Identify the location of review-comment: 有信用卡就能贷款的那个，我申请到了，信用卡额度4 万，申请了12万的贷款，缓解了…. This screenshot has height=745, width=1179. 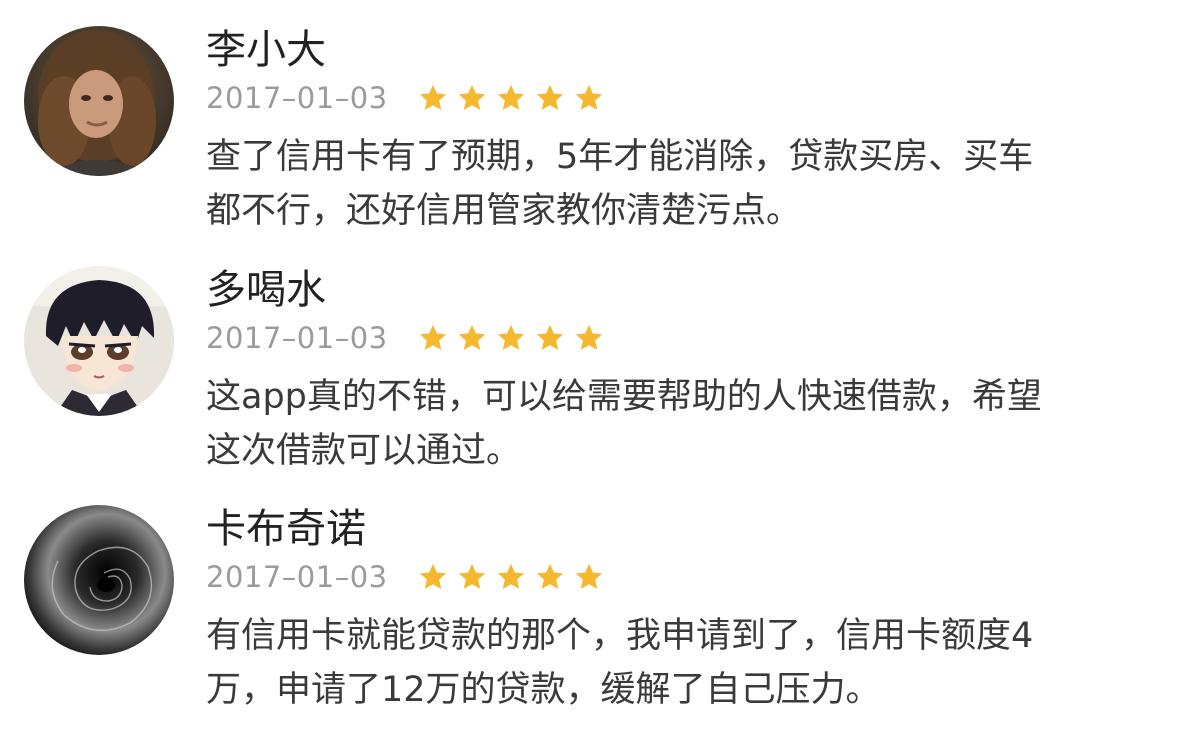
(676, 663).